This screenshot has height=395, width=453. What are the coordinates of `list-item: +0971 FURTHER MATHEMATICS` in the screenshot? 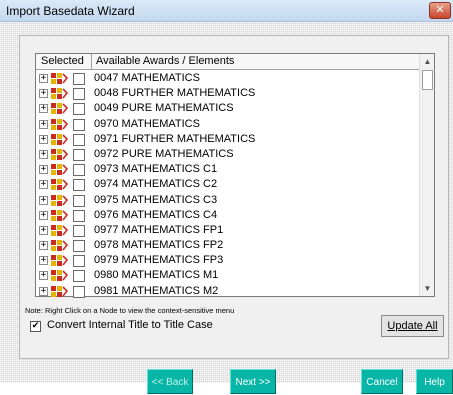 It's located at (228, 139).